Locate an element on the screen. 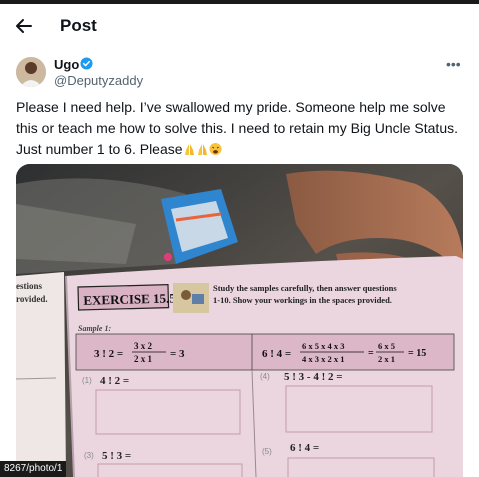 The height and width of the screenshot is (477, 479). left-page-line2: rovided. is located at coordinates (32, 299).